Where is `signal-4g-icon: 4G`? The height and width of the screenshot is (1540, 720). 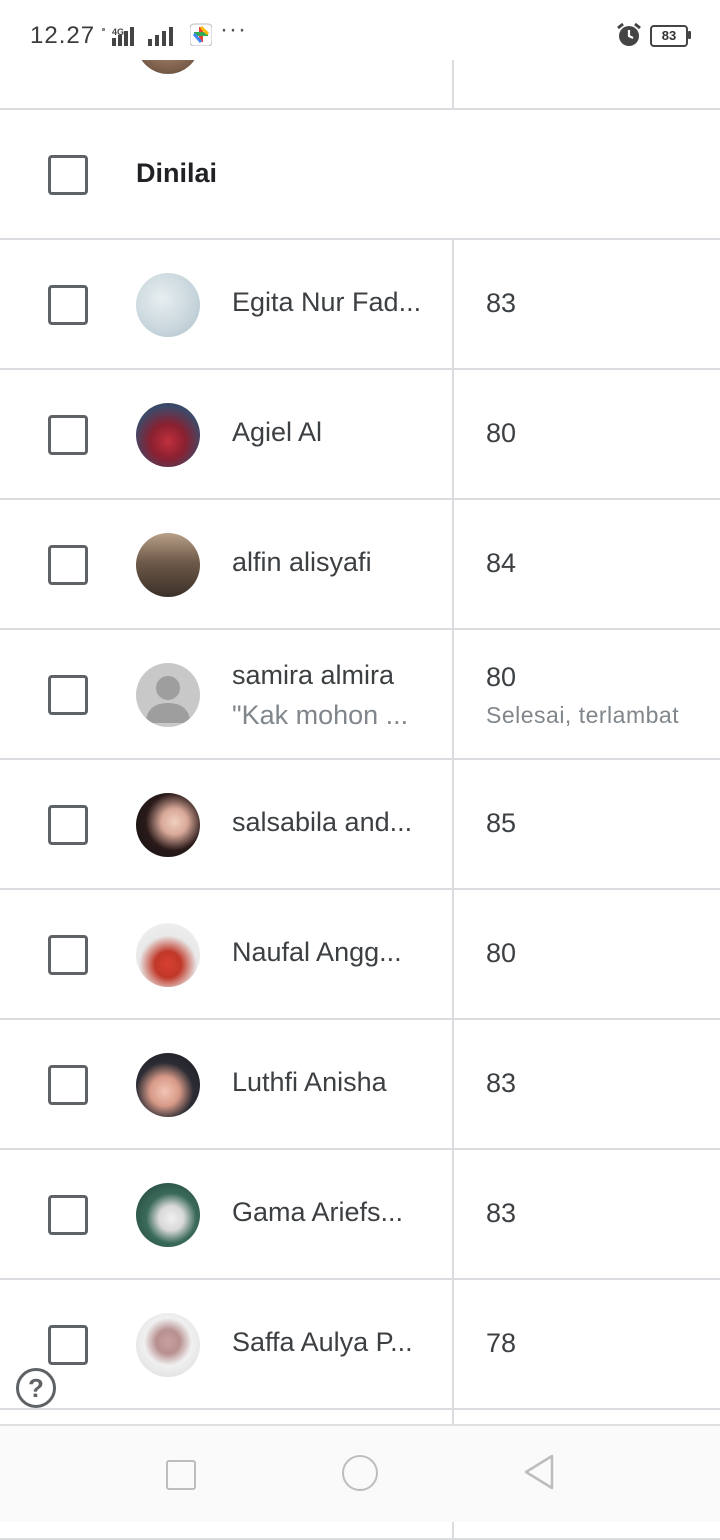 signal-4g-icon: 4G is located at coordinates (118, 36).